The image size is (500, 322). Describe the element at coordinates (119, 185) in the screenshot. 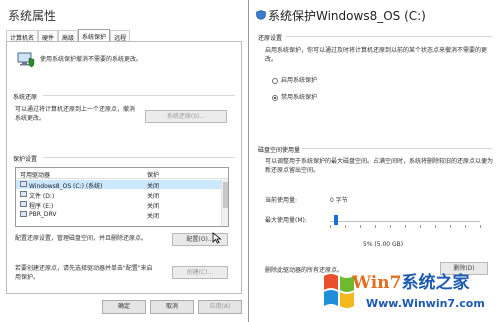

I see `drive-row: Windows8_OS (C:) (系统) 关闭` at that location.